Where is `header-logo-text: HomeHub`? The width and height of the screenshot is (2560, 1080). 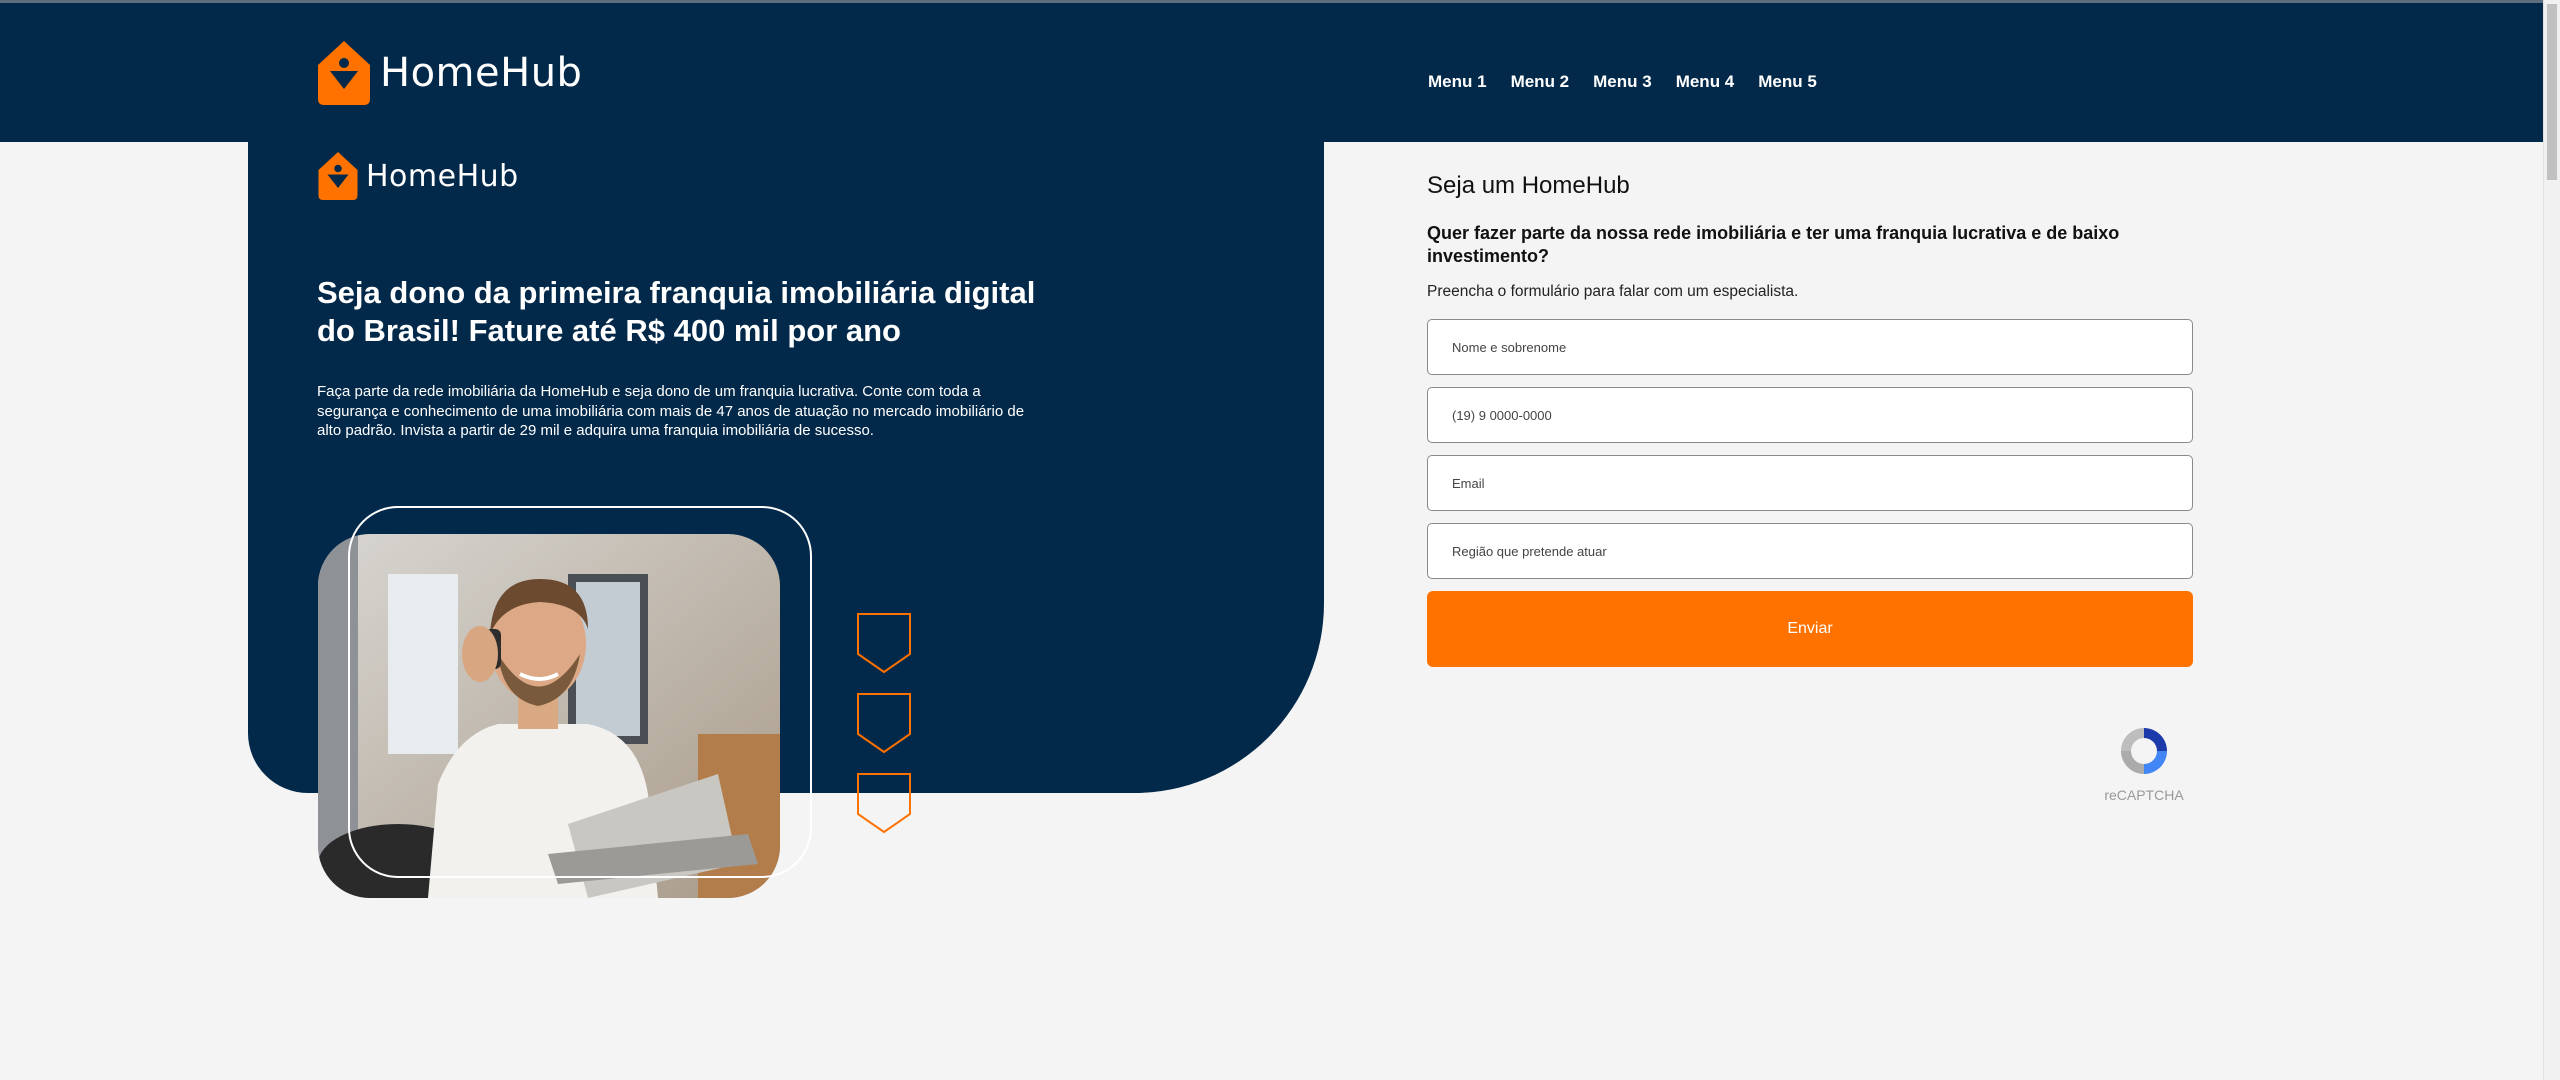
header-logo-text: HomeHub is located at coordinates (481, 73).